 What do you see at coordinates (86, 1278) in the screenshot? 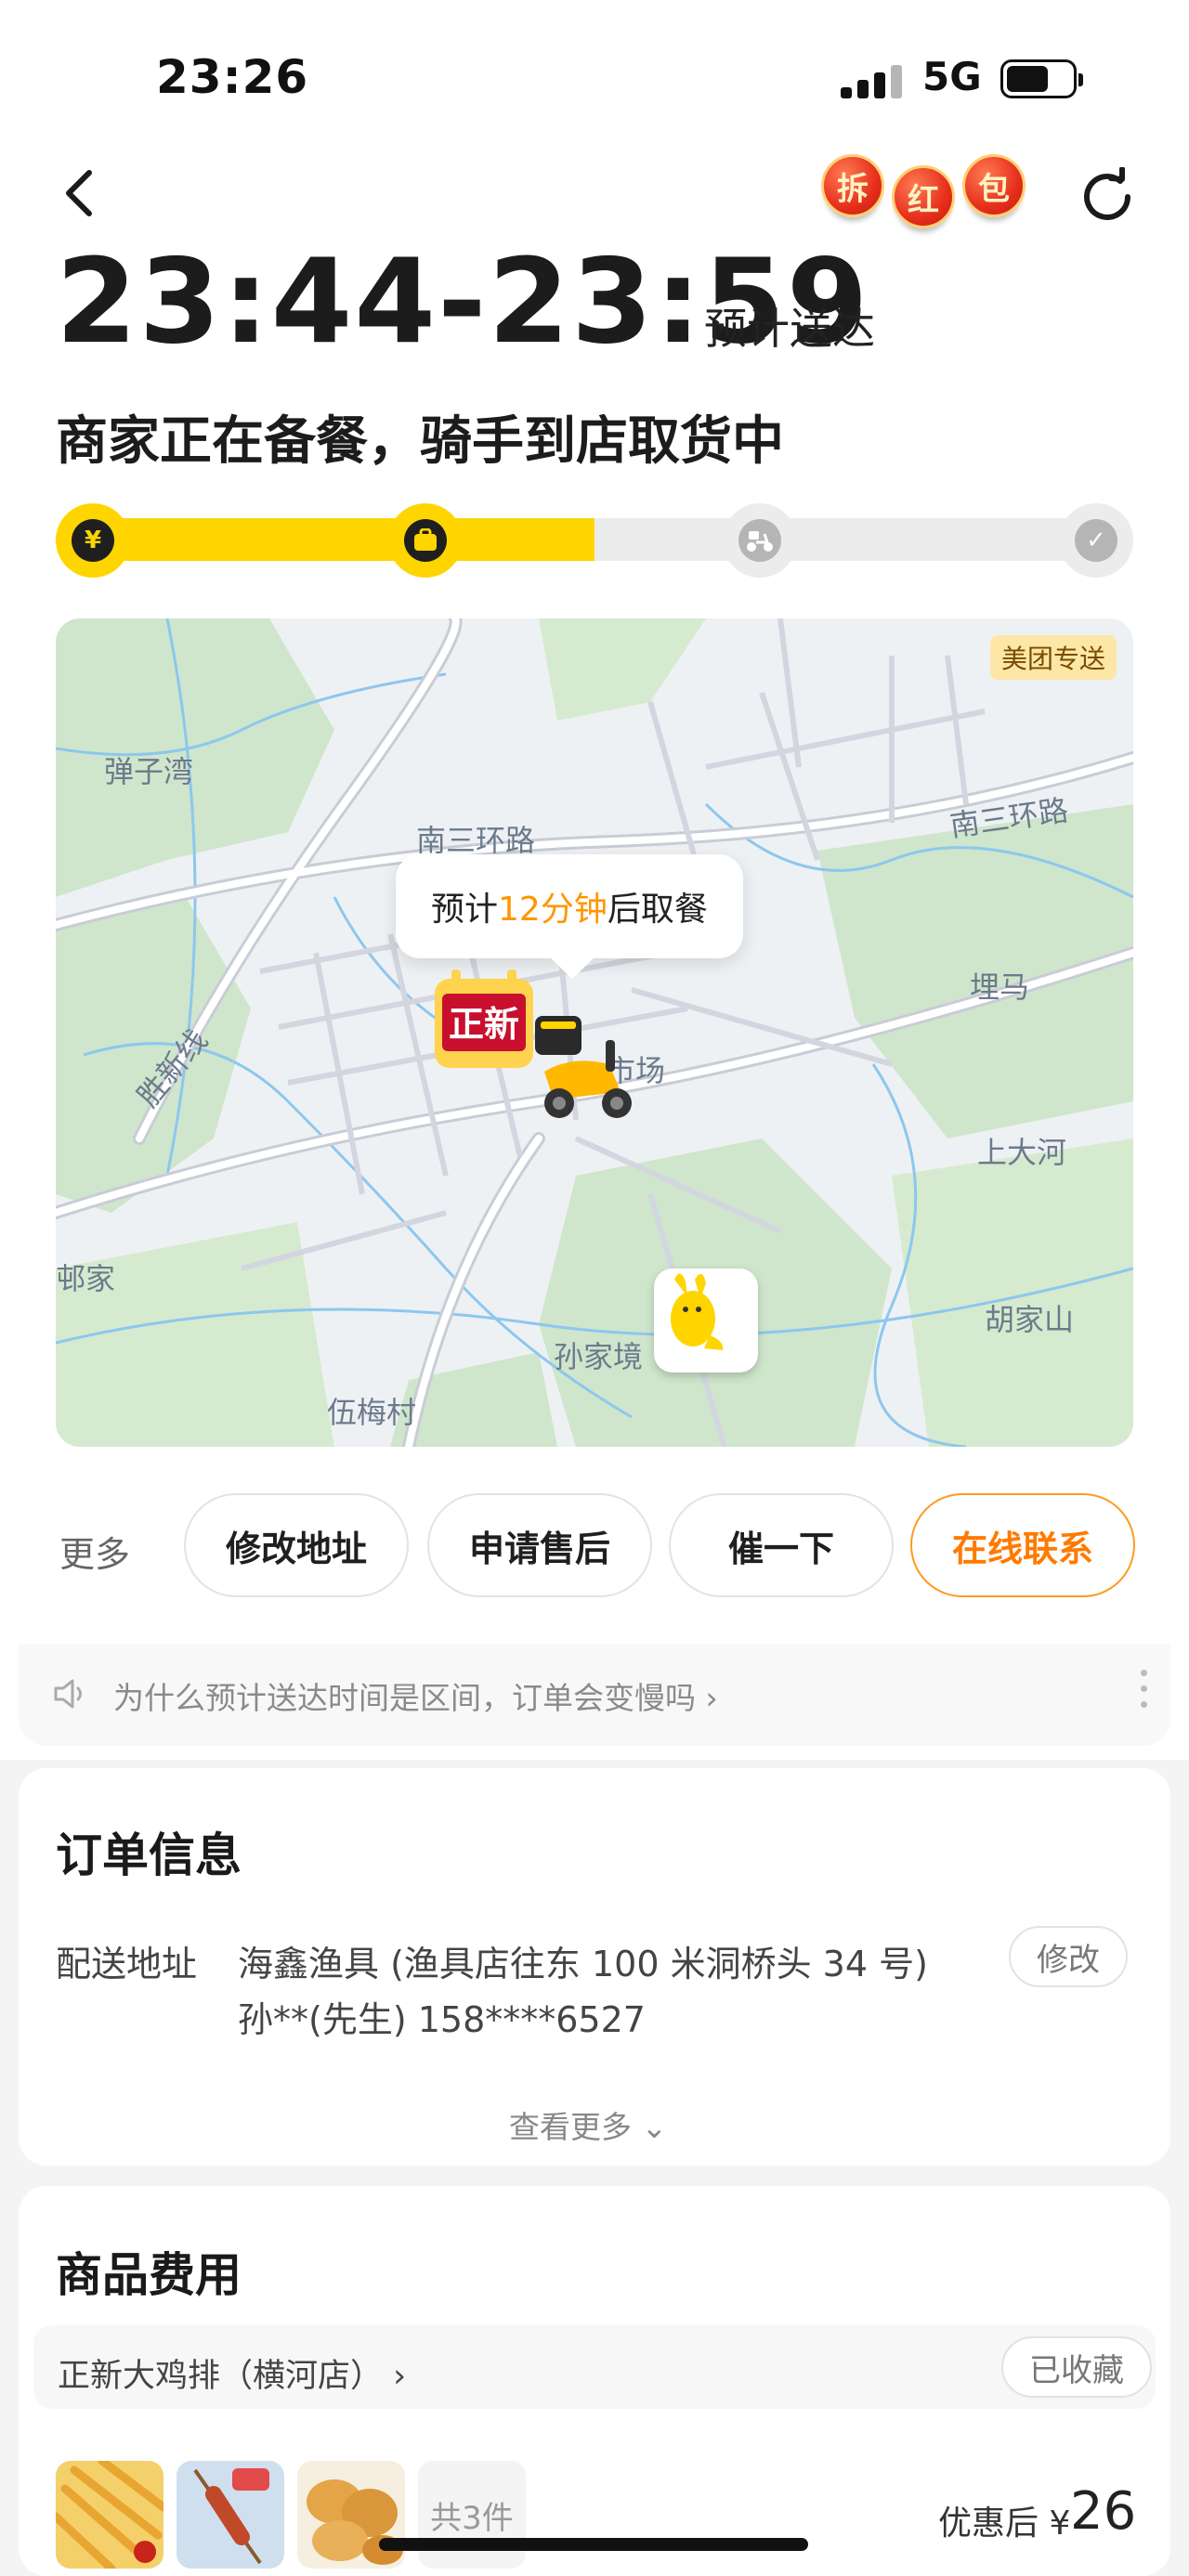
I see `map-place-label: 邨家` at bounding box center [86, 1278].